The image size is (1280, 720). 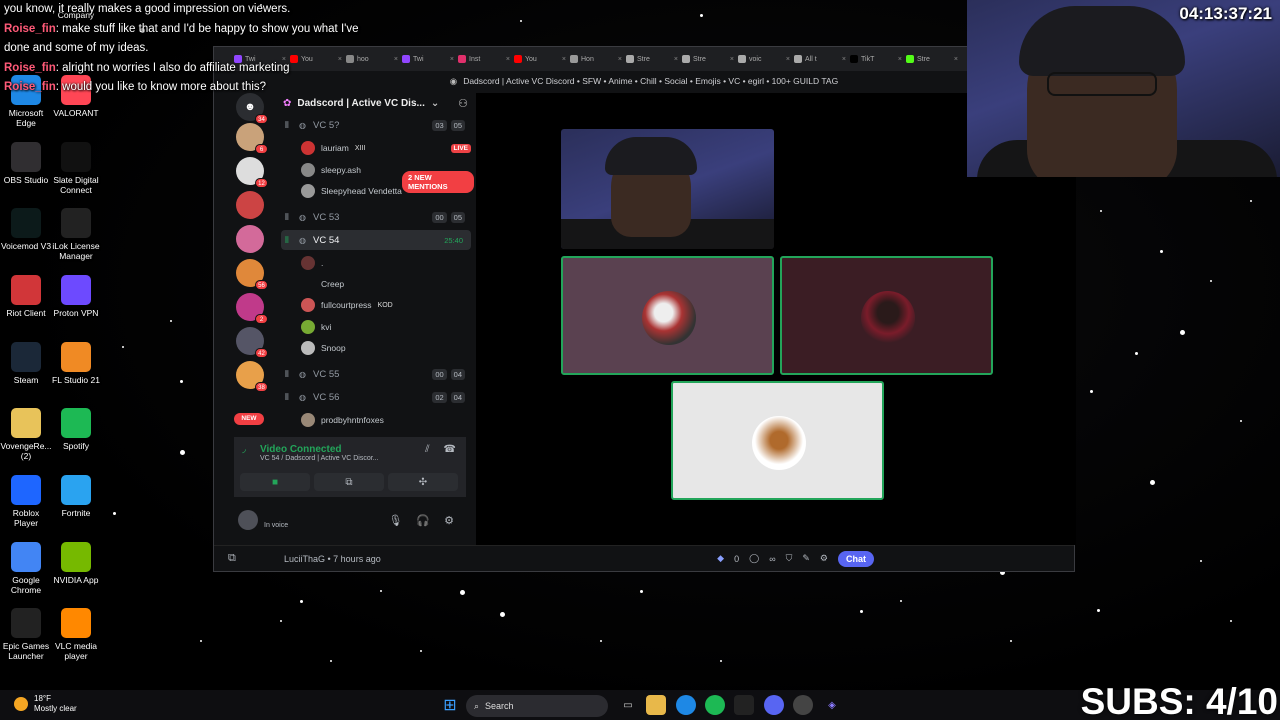 I want to click on voice-member: fullcourtpress KOD, so click(x=386, y=305).